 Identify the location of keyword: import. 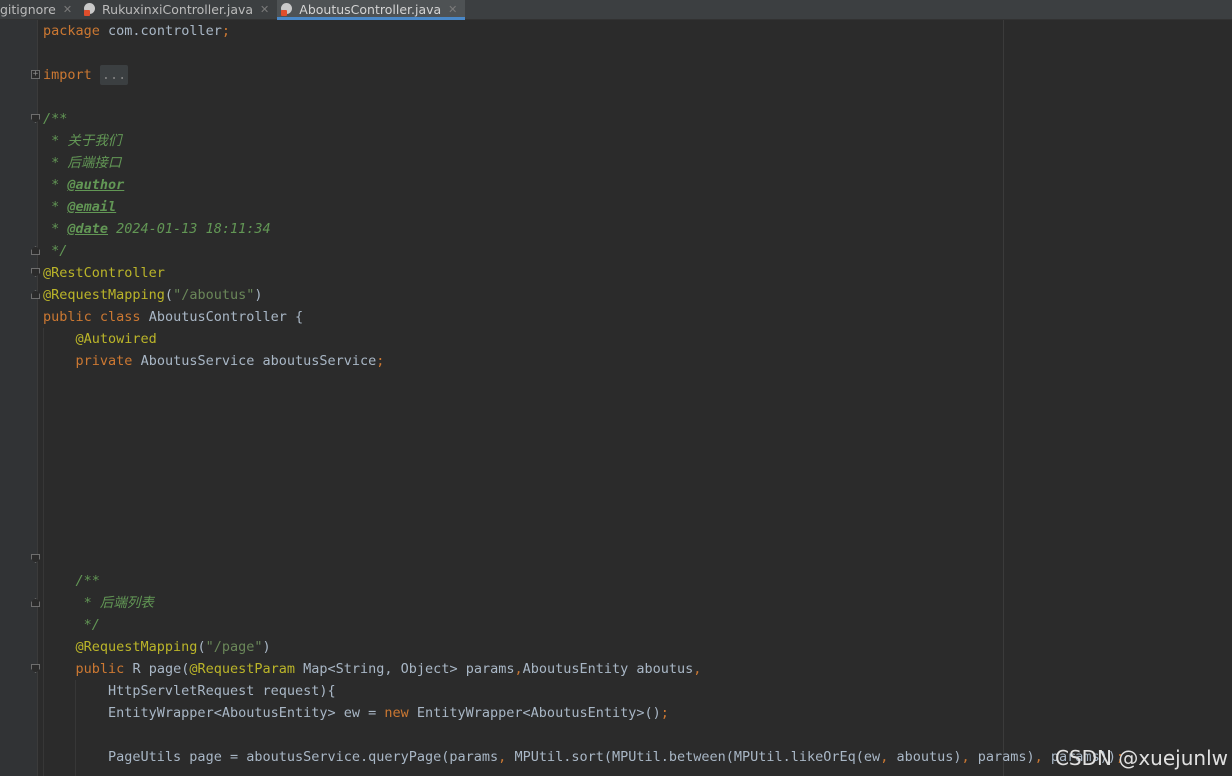
(67, 75).